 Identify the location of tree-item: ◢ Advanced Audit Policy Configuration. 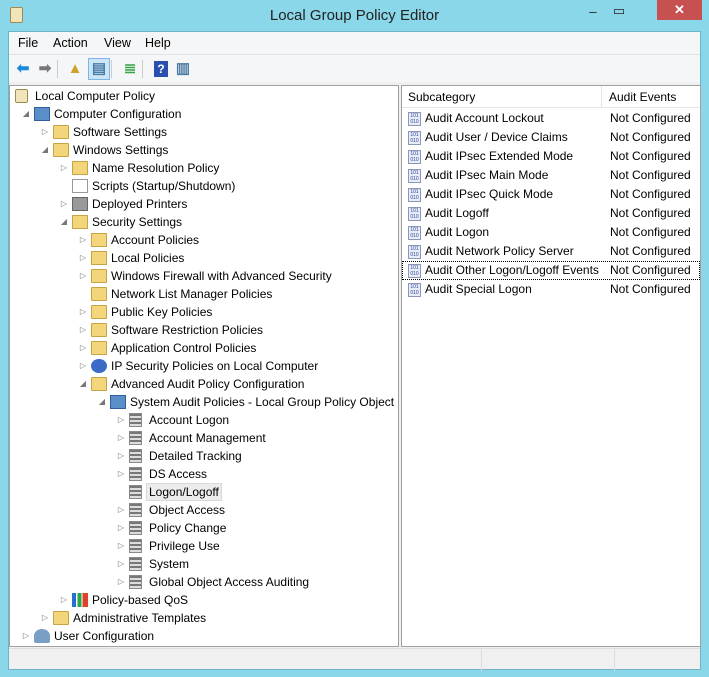
(204, 384).